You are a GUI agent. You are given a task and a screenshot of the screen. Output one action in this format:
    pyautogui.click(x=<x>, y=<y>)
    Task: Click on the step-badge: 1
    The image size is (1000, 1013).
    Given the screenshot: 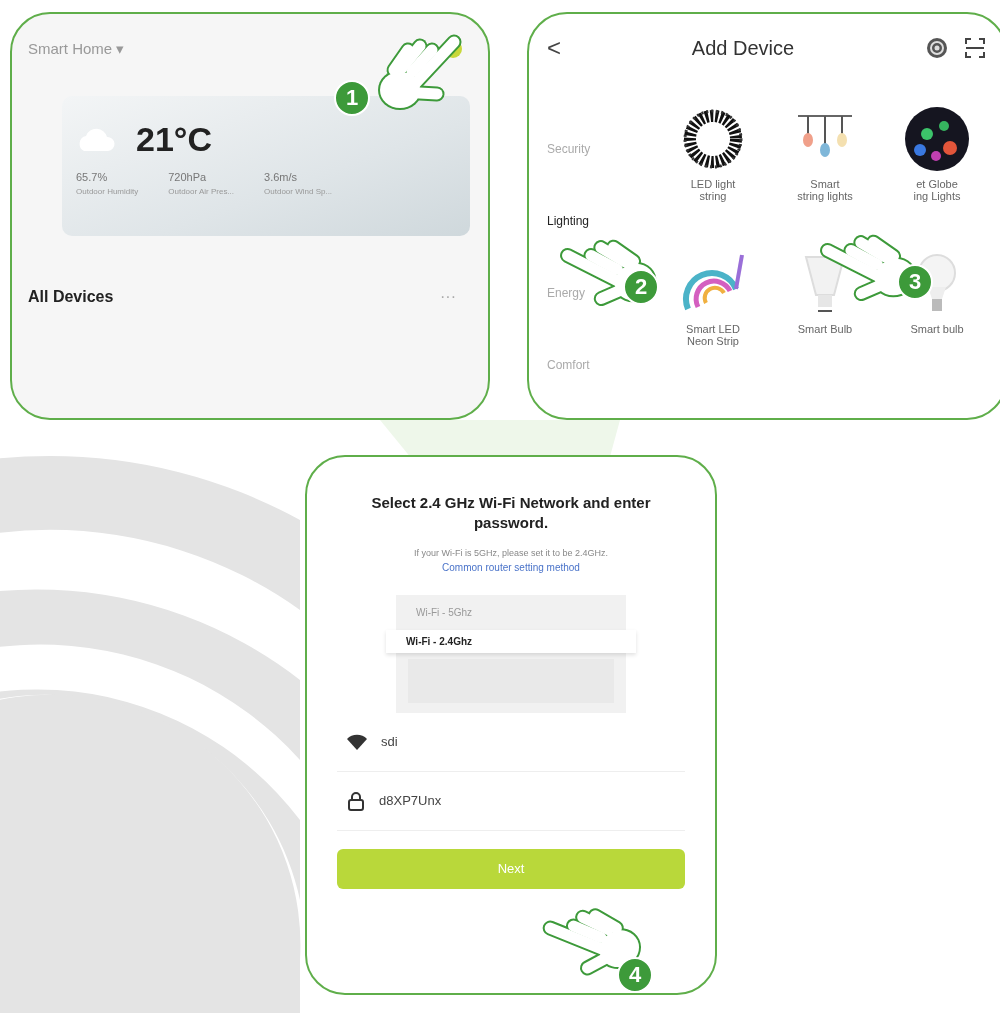 What is the action you would take?
    pyautogui.click(x=352, y=98)
    